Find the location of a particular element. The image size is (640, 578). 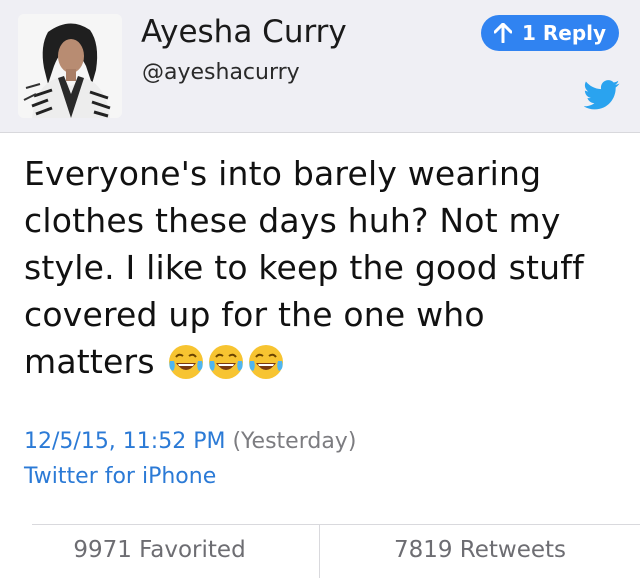

favorited-count: 9971 Favorited is located at coordinates (159, 550).